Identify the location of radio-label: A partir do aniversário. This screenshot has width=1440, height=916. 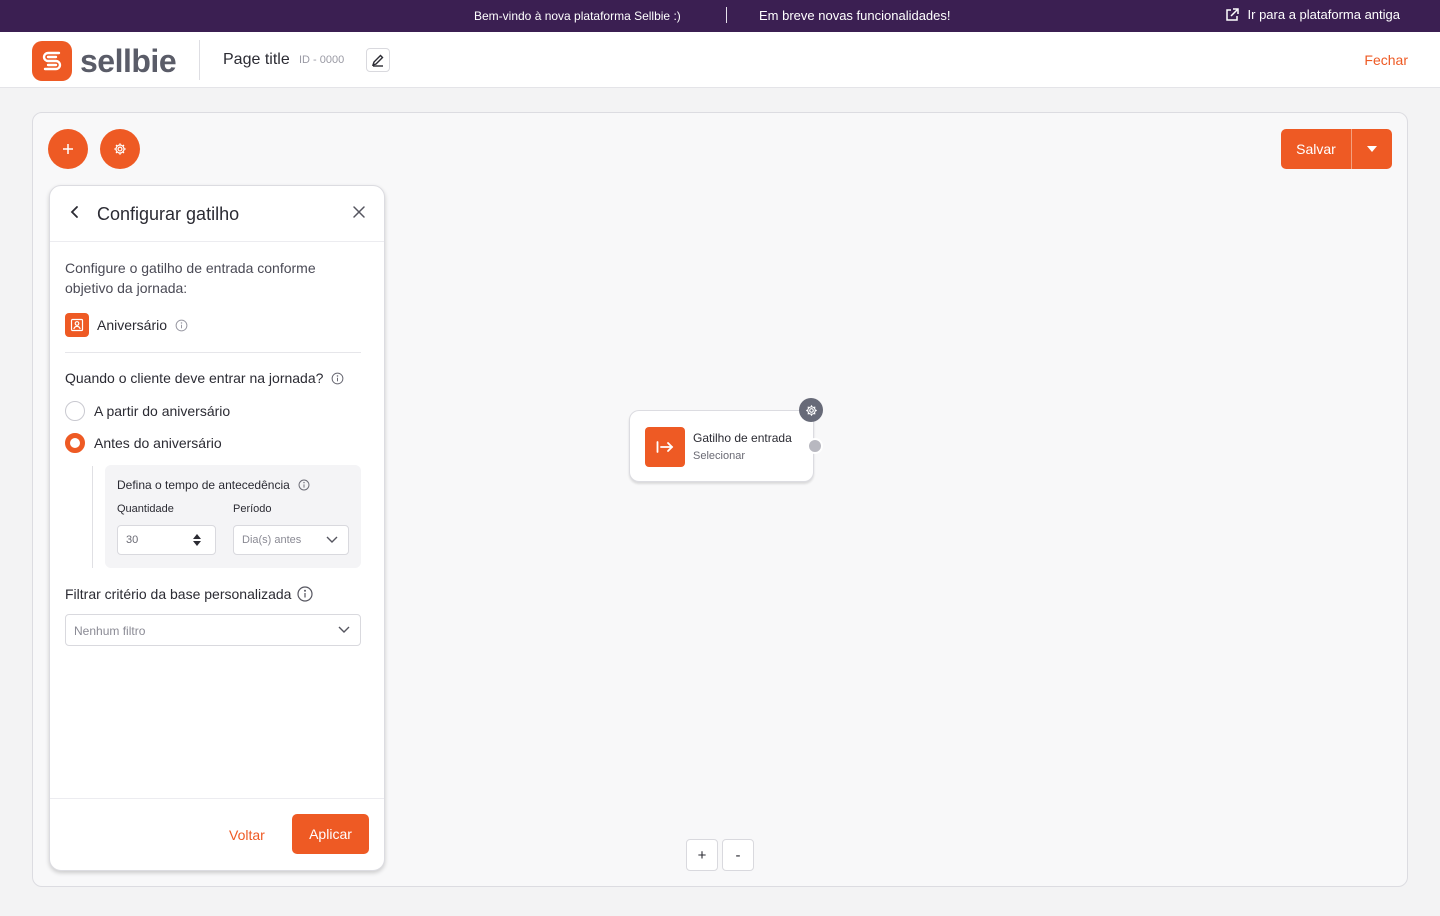
(162, 411).